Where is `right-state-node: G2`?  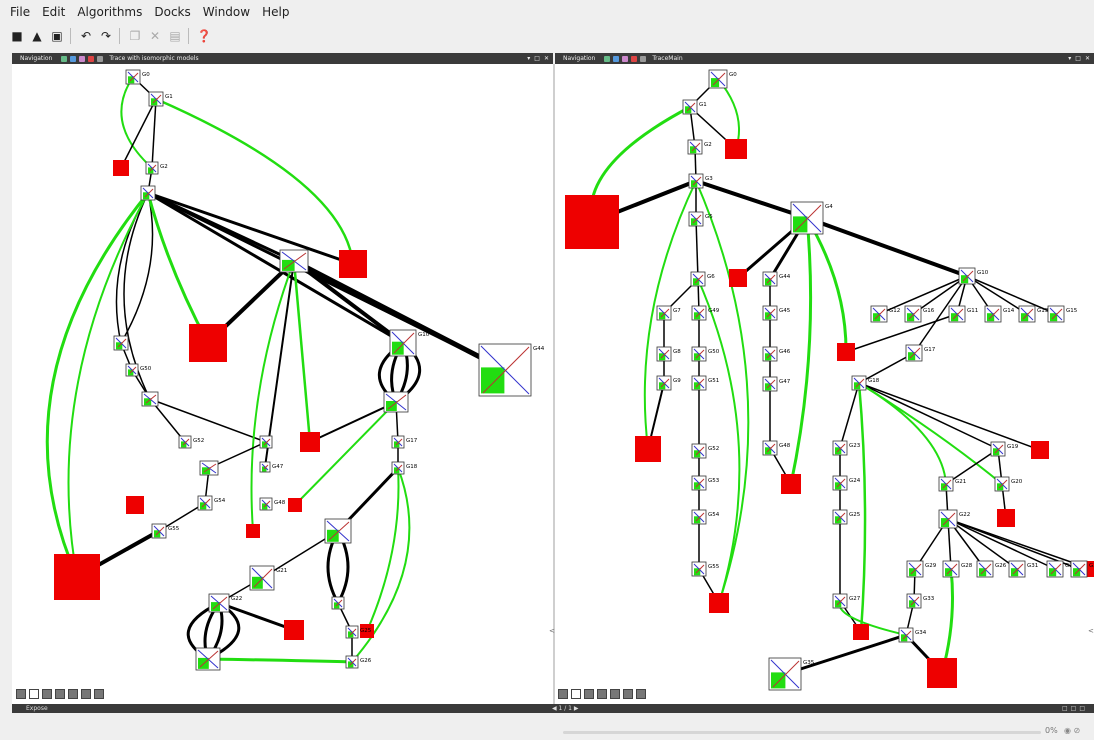
right-state-node: G2 is located at coordinates (699, 147).